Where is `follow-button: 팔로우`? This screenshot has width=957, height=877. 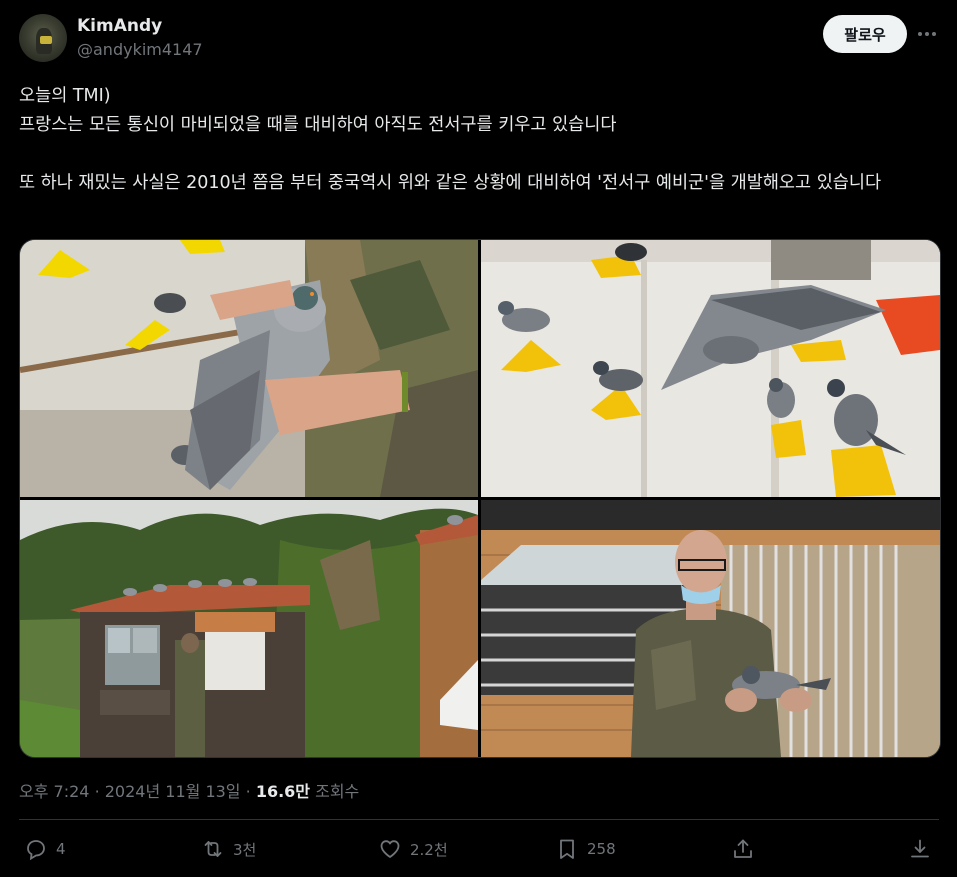 follow-button: 팔로우 is located at coordinates (865, 34).